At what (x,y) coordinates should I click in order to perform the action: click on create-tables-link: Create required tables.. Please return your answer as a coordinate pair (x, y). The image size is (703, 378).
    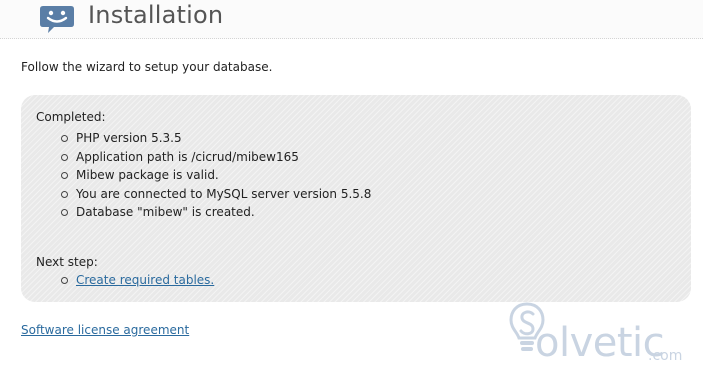
    Looking at the image, I should click on (145, 280).